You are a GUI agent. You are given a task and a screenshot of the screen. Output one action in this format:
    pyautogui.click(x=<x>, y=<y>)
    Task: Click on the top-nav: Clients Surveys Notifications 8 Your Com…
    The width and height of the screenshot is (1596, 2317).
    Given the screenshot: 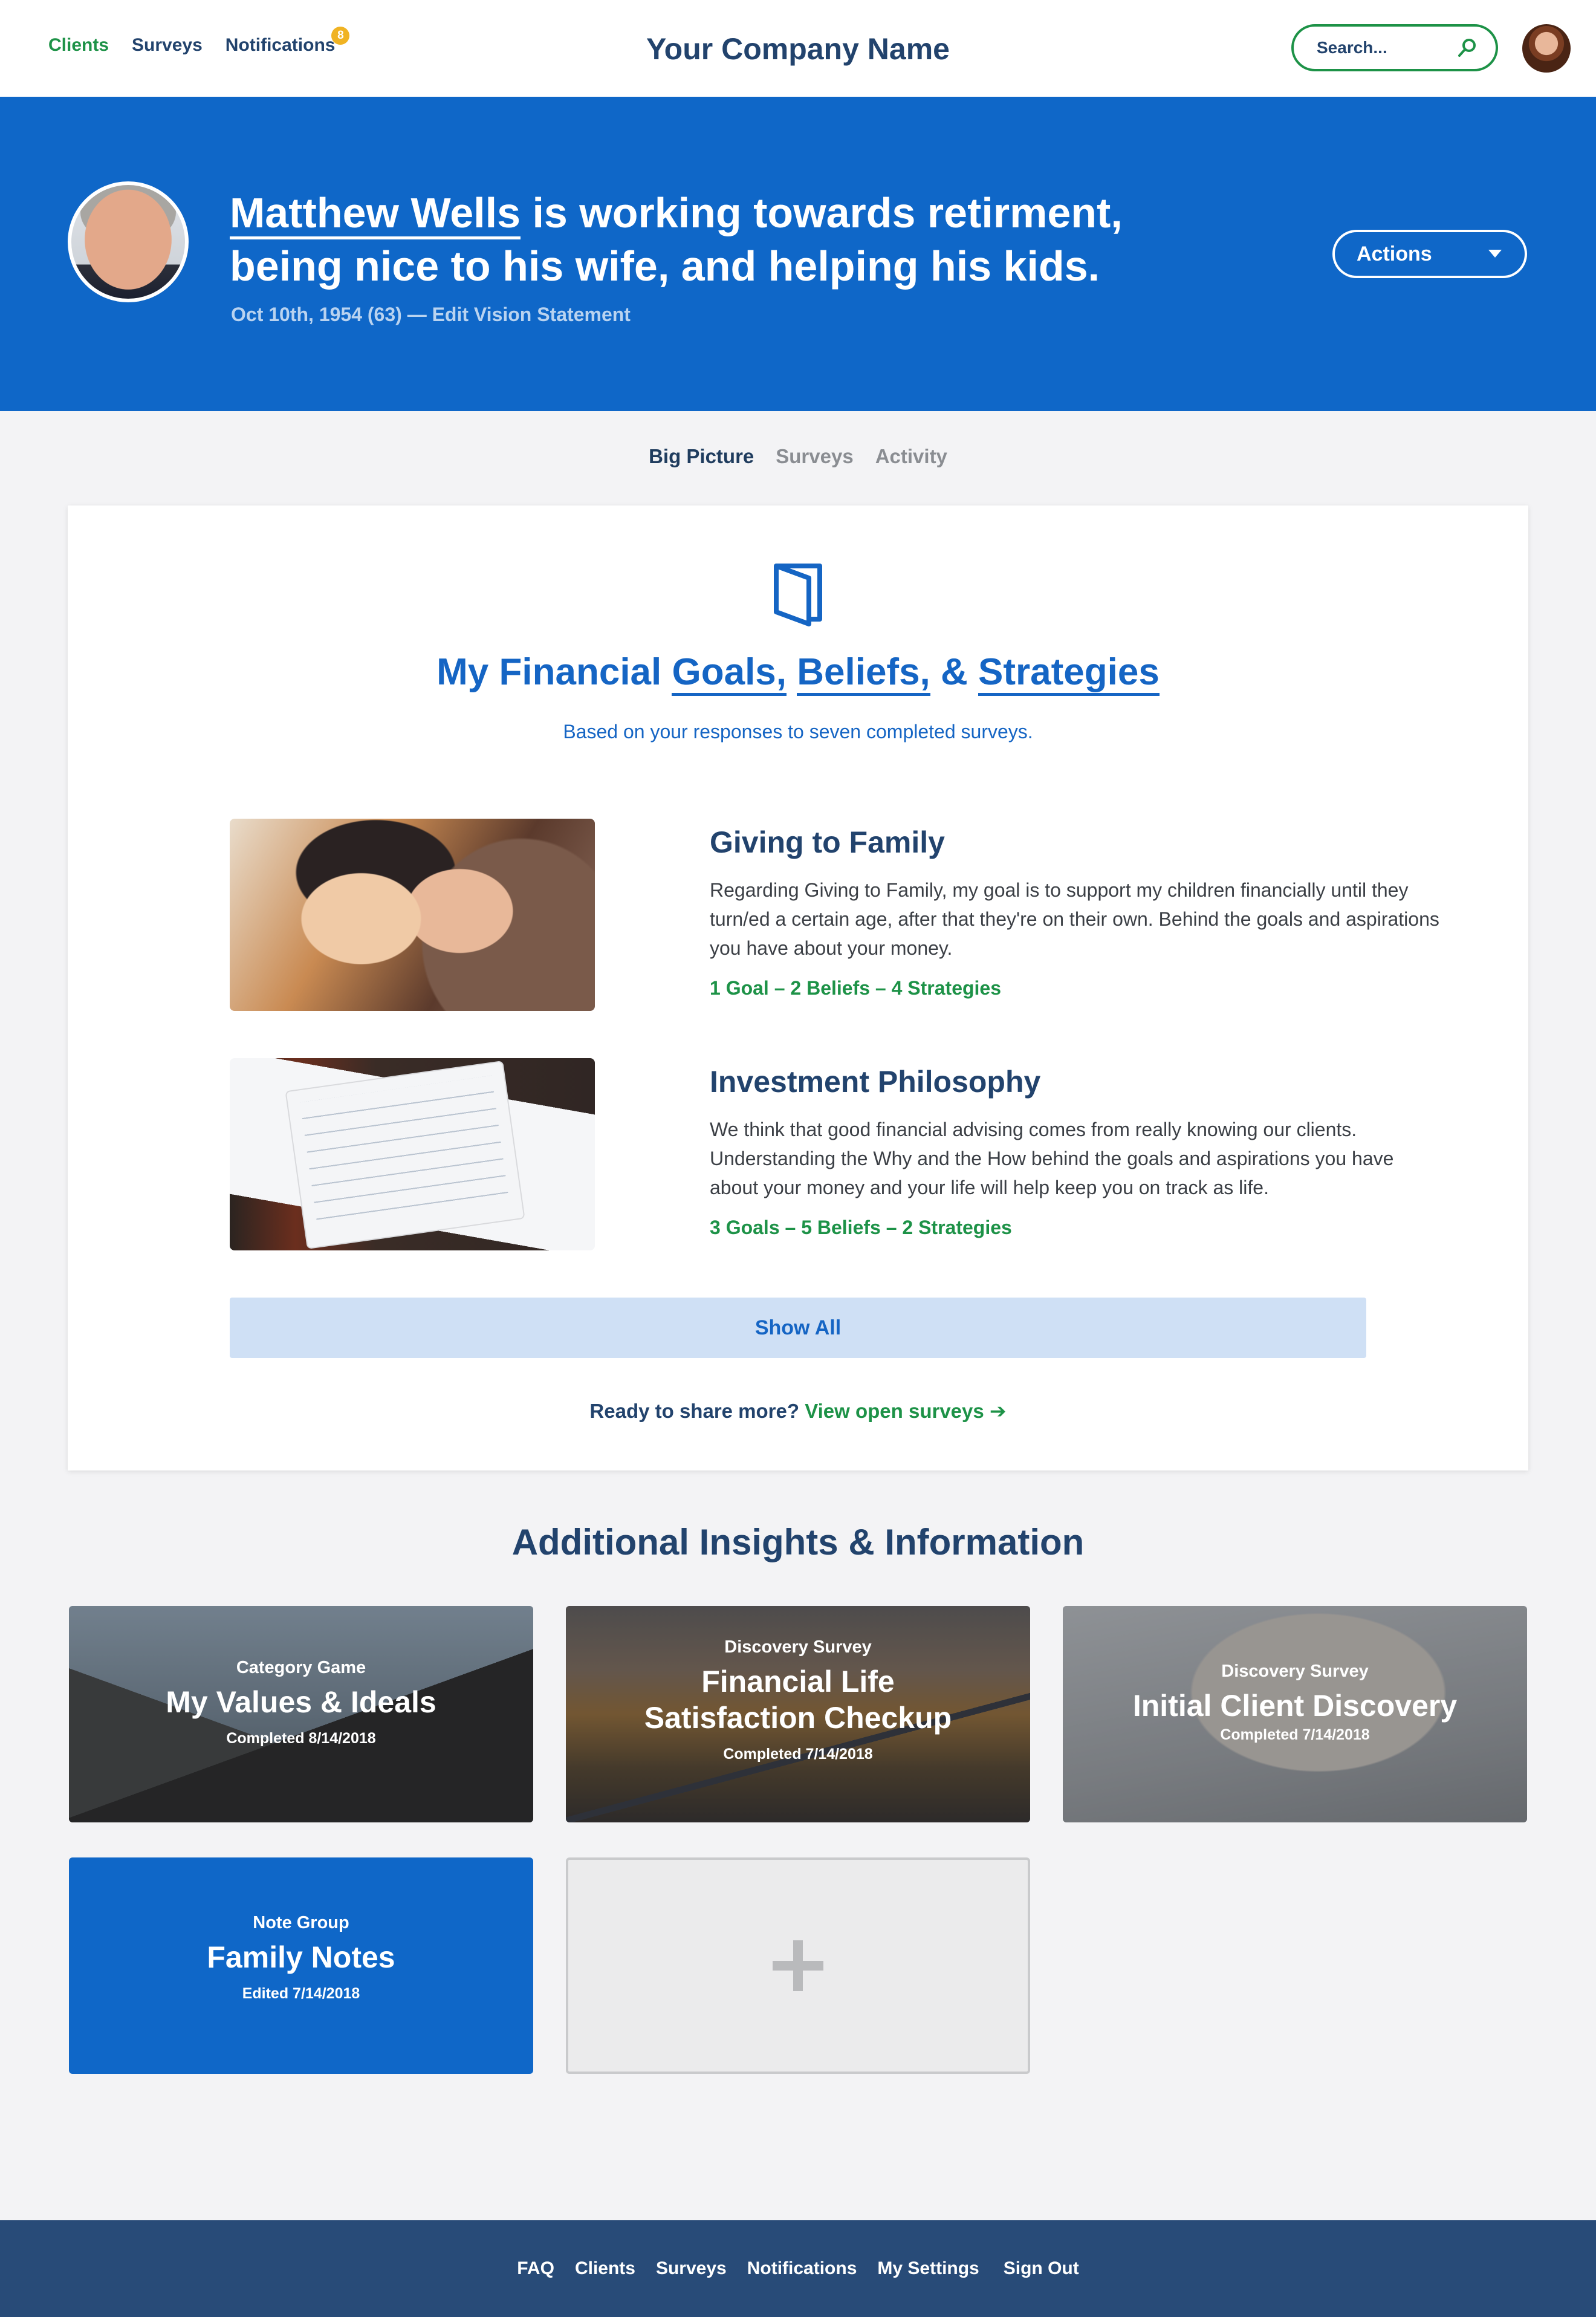 What is the action you would take?
    pyautogui.click(x=798, y=48)
    